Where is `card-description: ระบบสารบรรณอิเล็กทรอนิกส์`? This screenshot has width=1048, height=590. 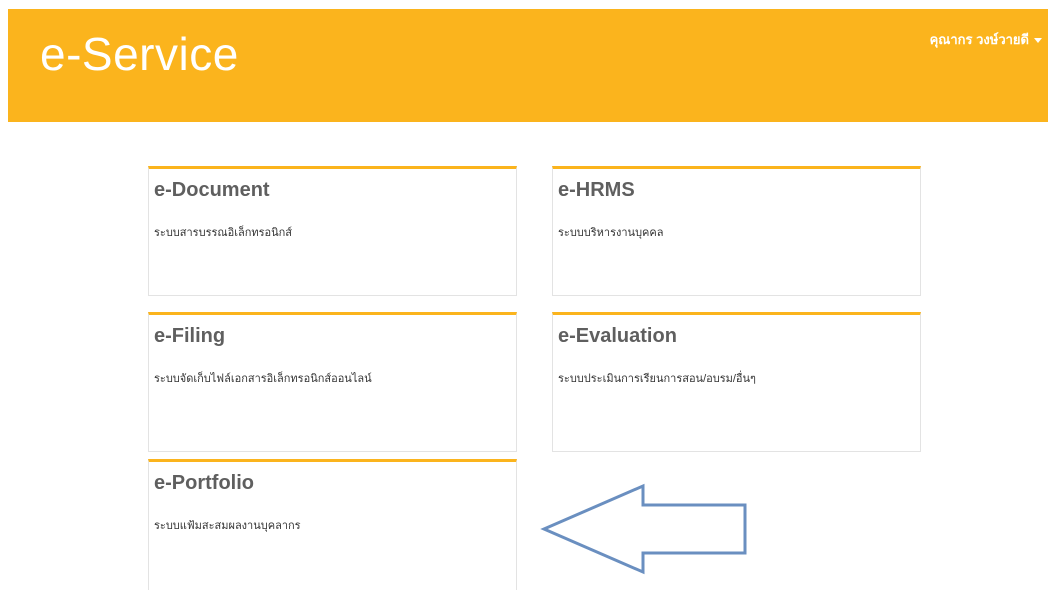 card-description: ระบบสารบรรณอิเล็กทรอนิกส์ is located at coordinates (223, 233).